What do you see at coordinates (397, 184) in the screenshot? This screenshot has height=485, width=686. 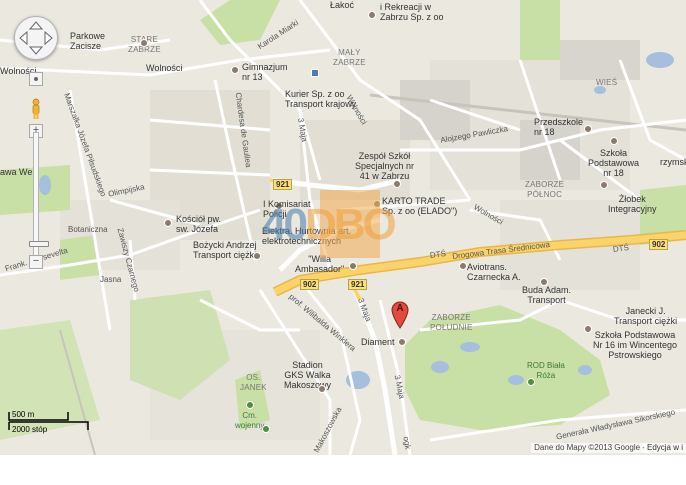 I see `zespol-poi-icon` at bounding box center [397, 184].